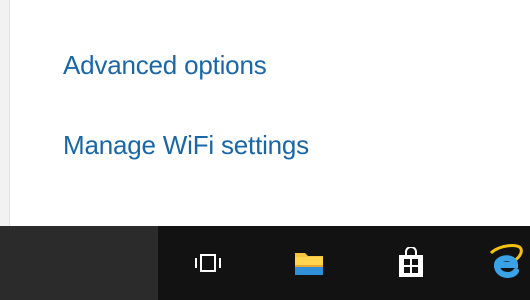 The height and width of the screenshot is (300, 530). I want to click on store-button, so click(411, 263).